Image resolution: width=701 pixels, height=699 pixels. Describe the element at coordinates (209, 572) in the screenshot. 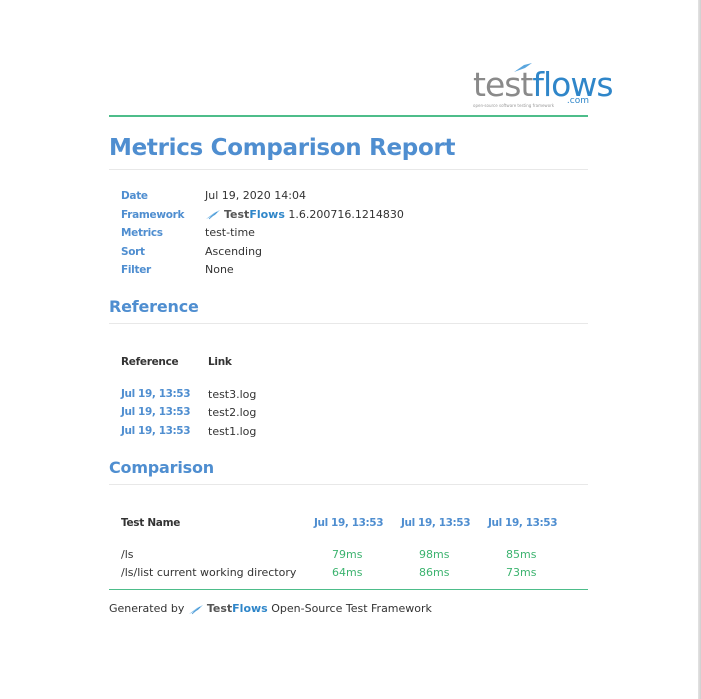

I see `test-name: /ls/list current working directory` at that location.